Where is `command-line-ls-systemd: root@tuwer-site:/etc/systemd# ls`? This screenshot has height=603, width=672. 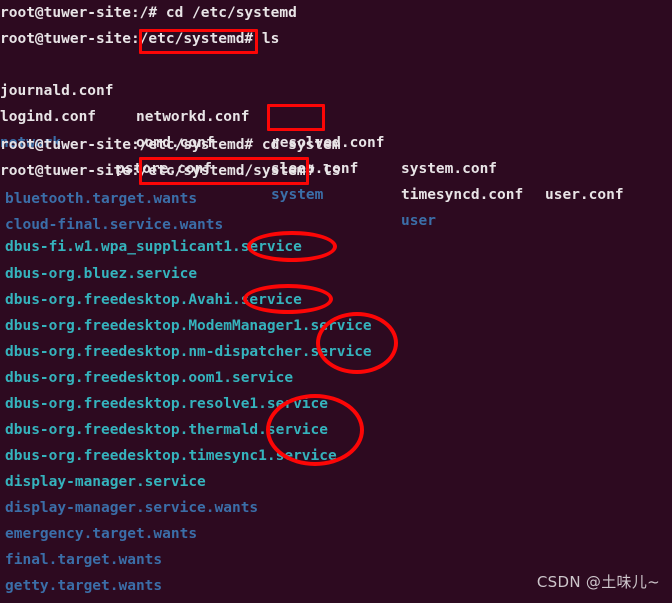 command-line-ls-systemd: root@tuwer-site:/etc/systemd# ls is located at coordinates (140, 39).